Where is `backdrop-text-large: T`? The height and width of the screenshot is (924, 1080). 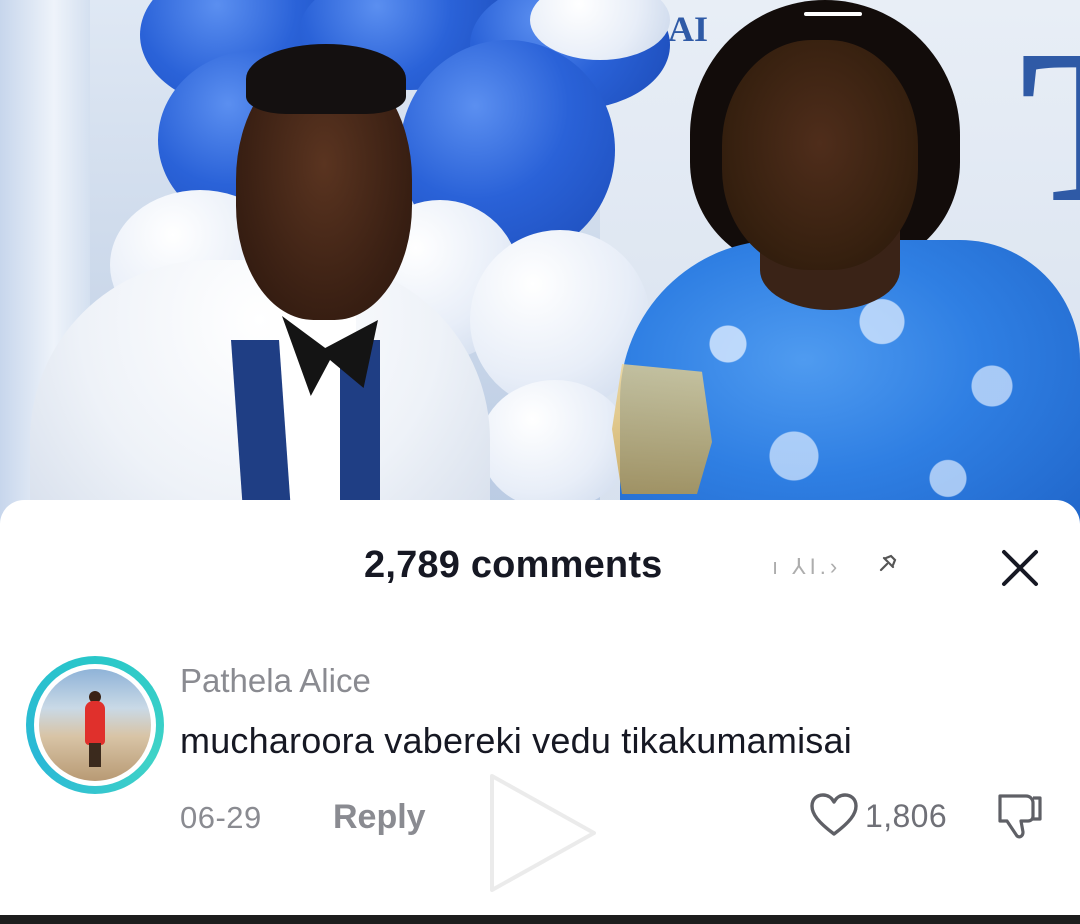 backdrop-text-large: T is located at coordinates (1050, 126).